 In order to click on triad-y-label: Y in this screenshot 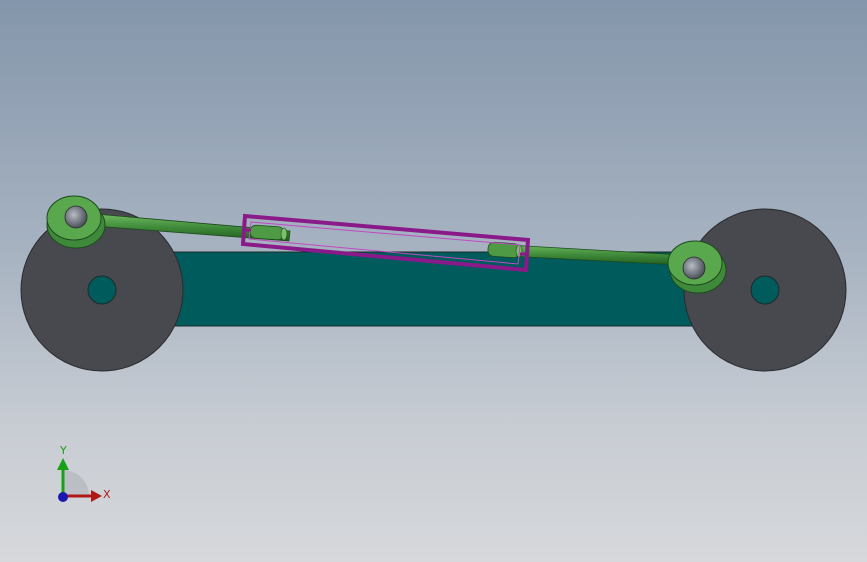, I will do `click(63, 450)`.